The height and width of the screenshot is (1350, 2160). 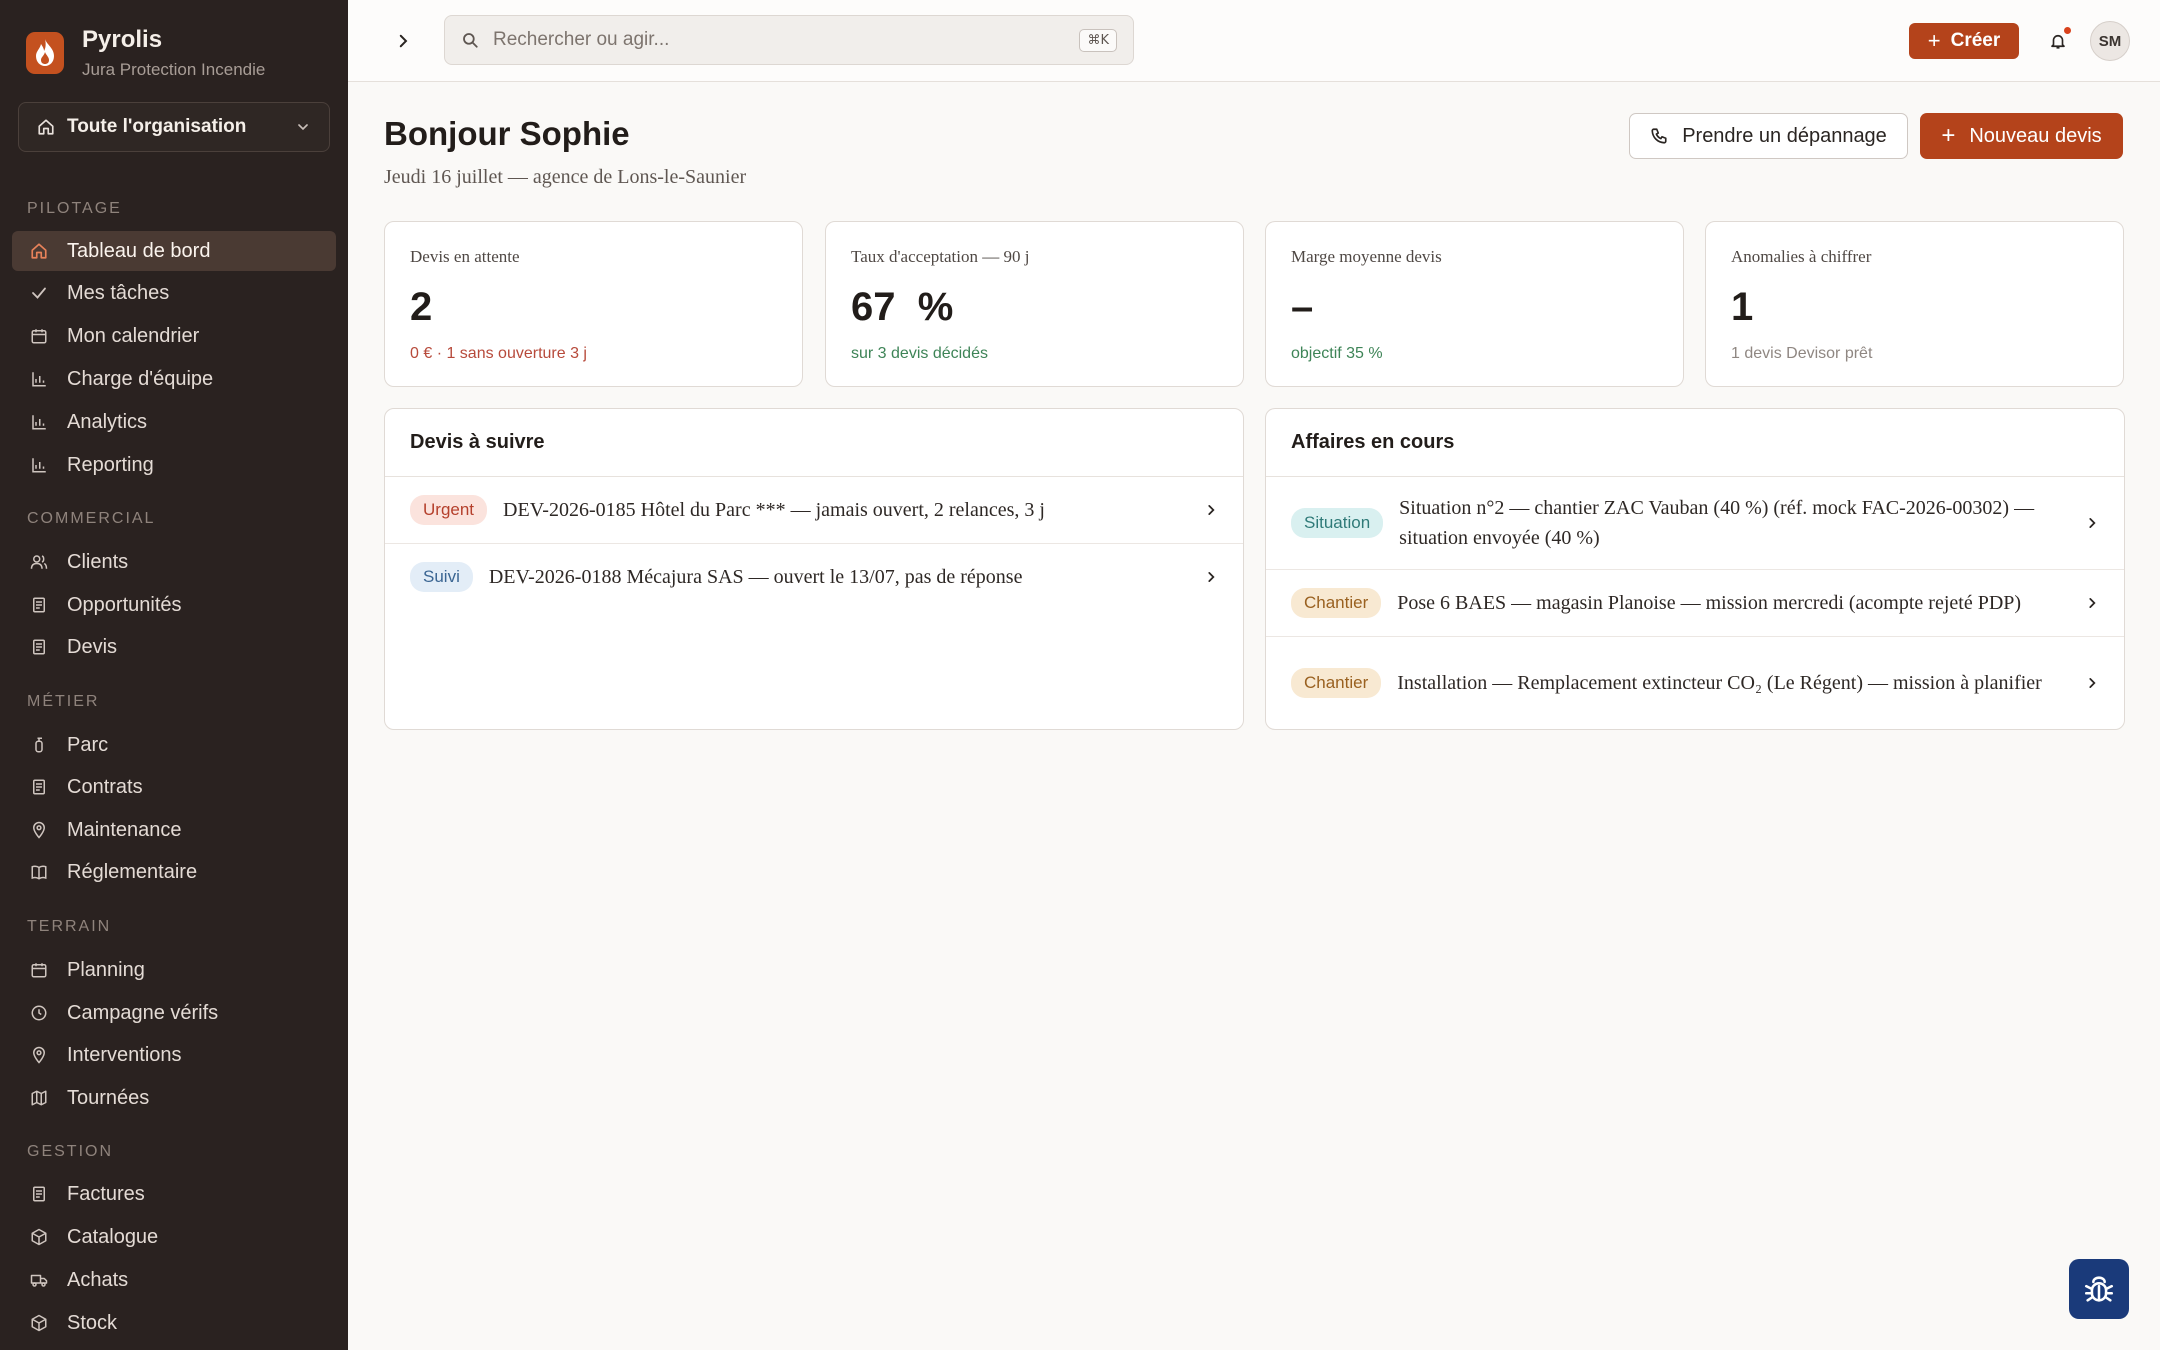 I want to click on notification-dot, so click(x=2067, y=30).